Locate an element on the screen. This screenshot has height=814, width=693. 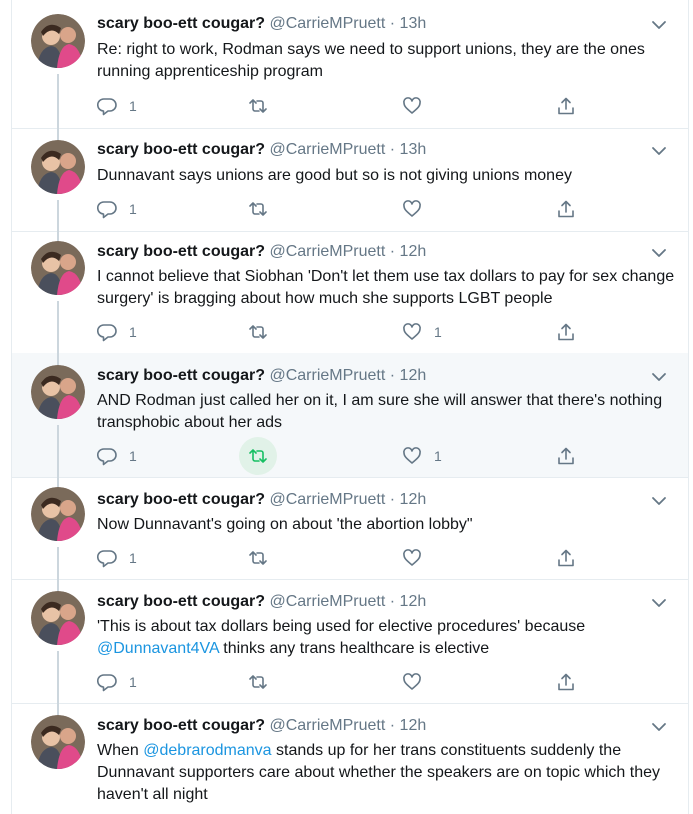
mention-link: @debrarodmanva is located at coordinates (207, 750).